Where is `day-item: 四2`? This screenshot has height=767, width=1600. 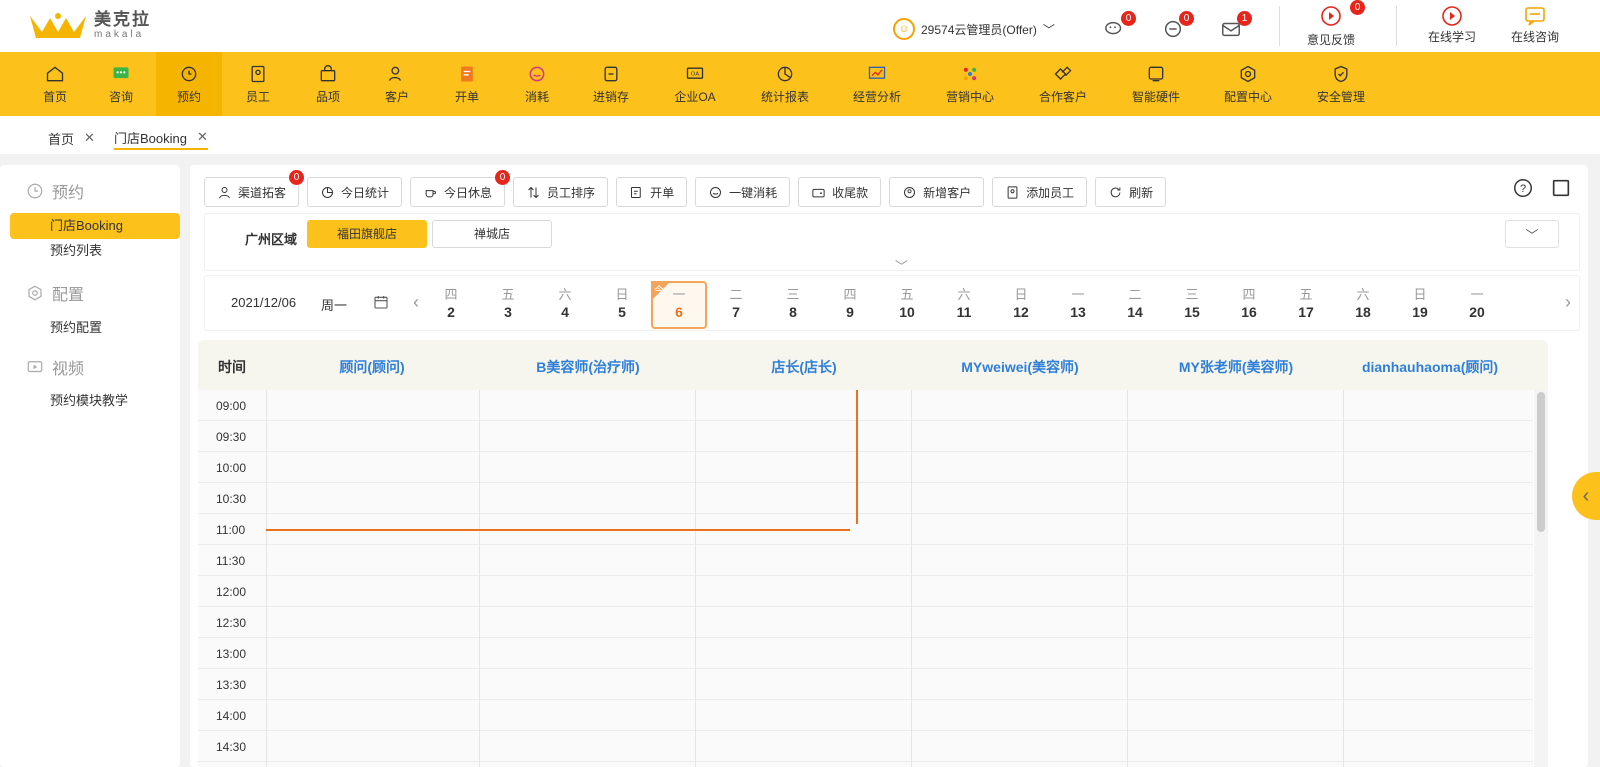
day-item: 四2 is located at coordinates (451, 305).